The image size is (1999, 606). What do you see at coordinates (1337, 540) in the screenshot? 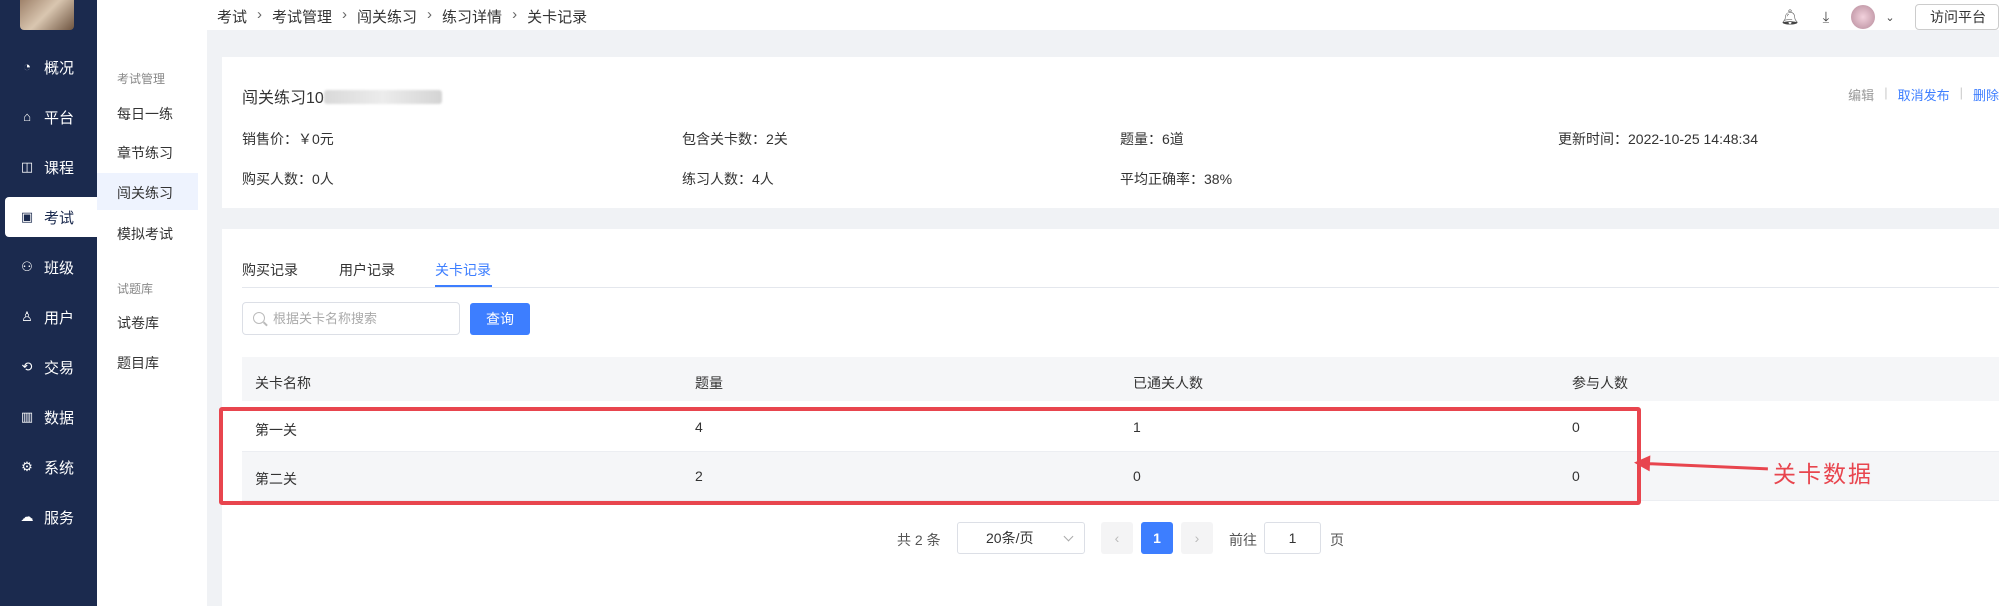
I see `page-suffix: 页` at bounding box center [1337, 540].